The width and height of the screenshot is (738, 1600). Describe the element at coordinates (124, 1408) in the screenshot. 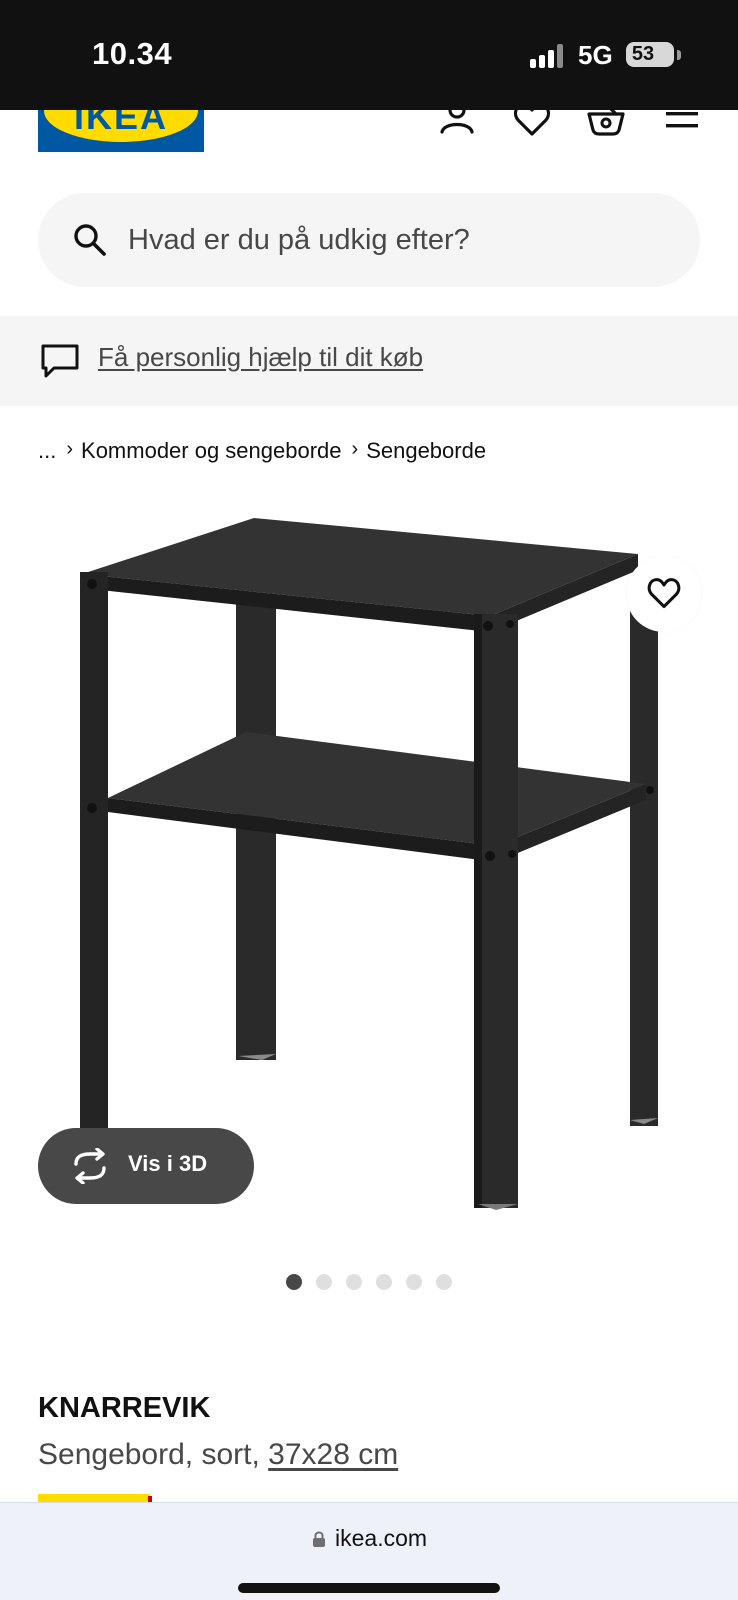

I see `product-name: KNARREVIK` at that location.